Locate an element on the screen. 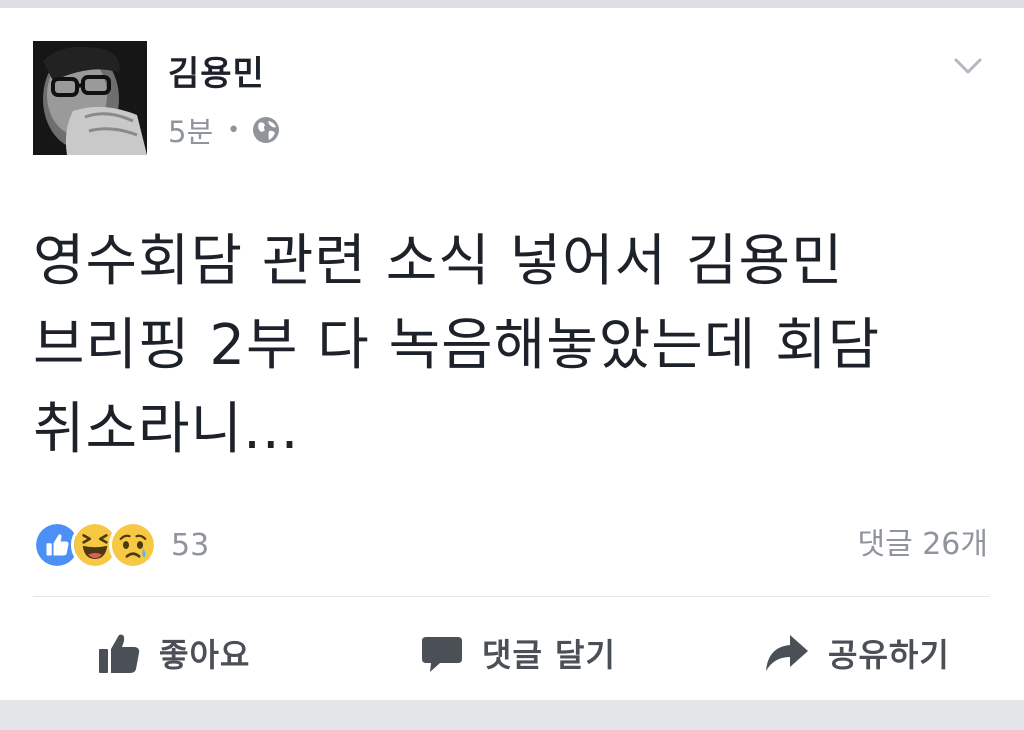 Image resolution: width=1024 pixels, height=730 pixels. post-text-line: 브리핑 2부 다 녹음해놓았는데 회담 is located at coordinates (457, 345).